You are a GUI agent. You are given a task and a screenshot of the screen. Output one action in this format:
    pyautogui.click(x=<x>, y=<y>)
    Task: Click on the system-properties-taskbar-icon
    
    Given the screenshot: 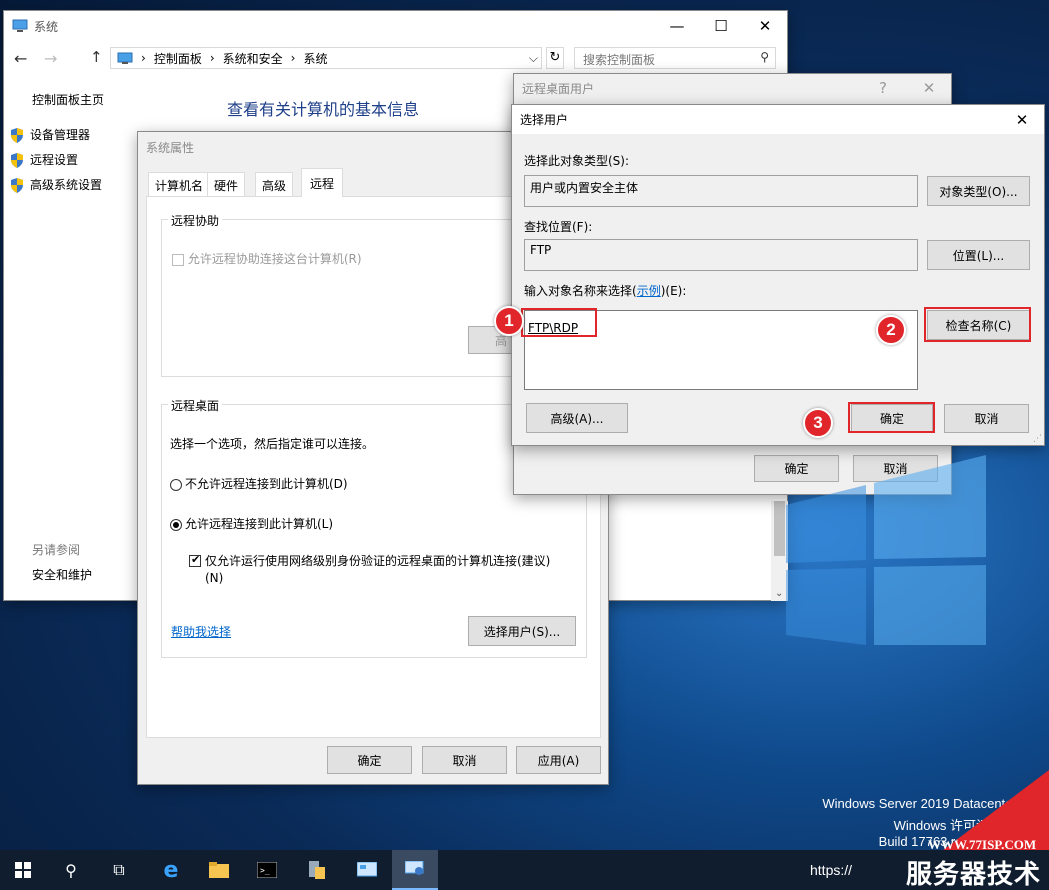 What is the action you would take?
    pyautogui.click(x=415, y=870)
    